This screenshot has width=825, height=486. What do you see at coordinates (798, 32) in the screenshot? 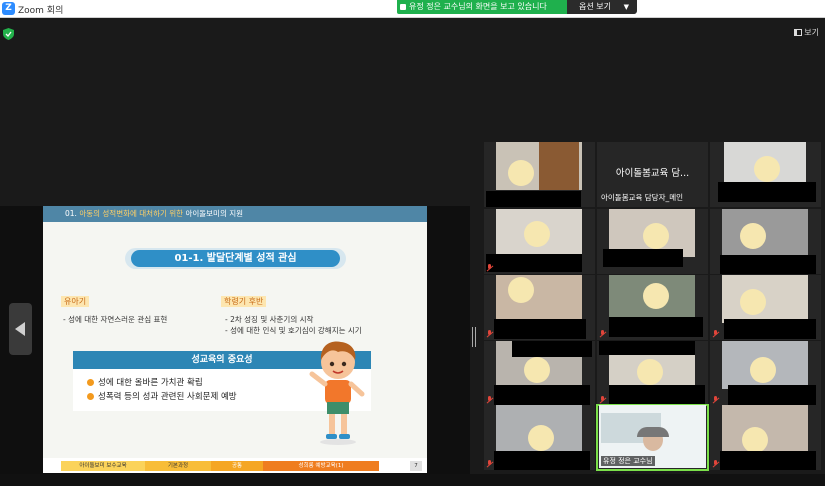
I see `layout-icon` at bounding box center [798, 32].